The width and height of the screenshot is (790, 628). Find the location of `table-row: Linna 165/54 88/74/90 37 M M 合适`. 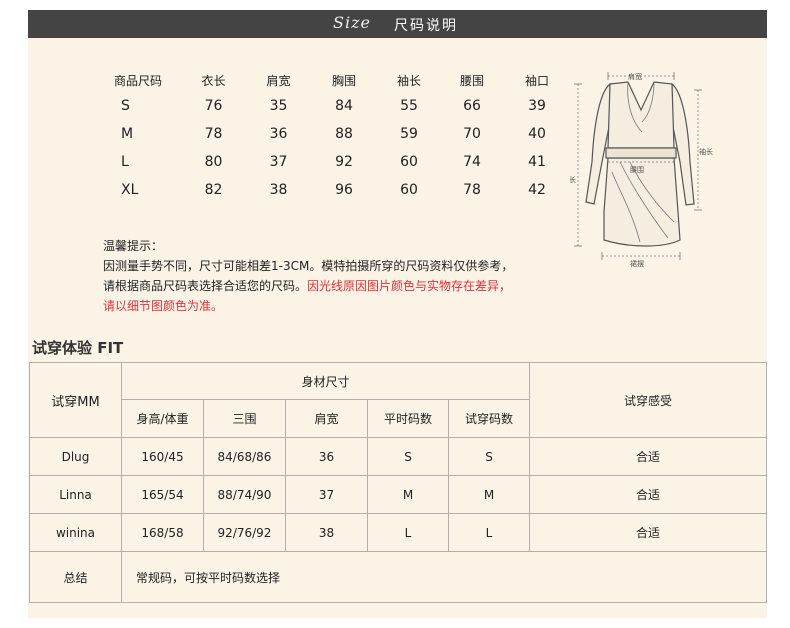

table-row: Linna 165/54 88/74/90 37 M M 合适 is located at coordinates (398, 494).